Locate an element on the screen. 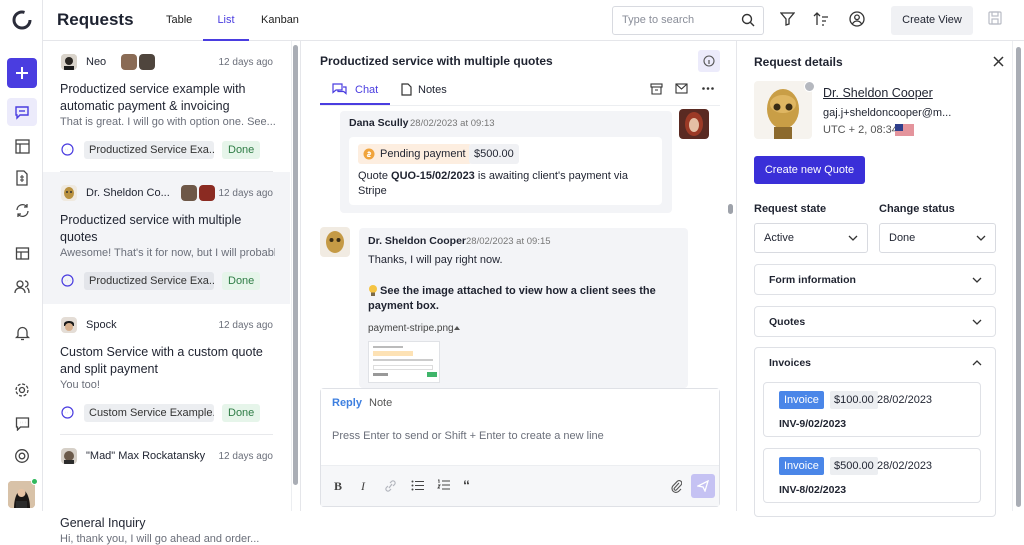 The width and height of the screenshot is (1024, 545). change-status-select: Done is located at coordinates (937, 238).